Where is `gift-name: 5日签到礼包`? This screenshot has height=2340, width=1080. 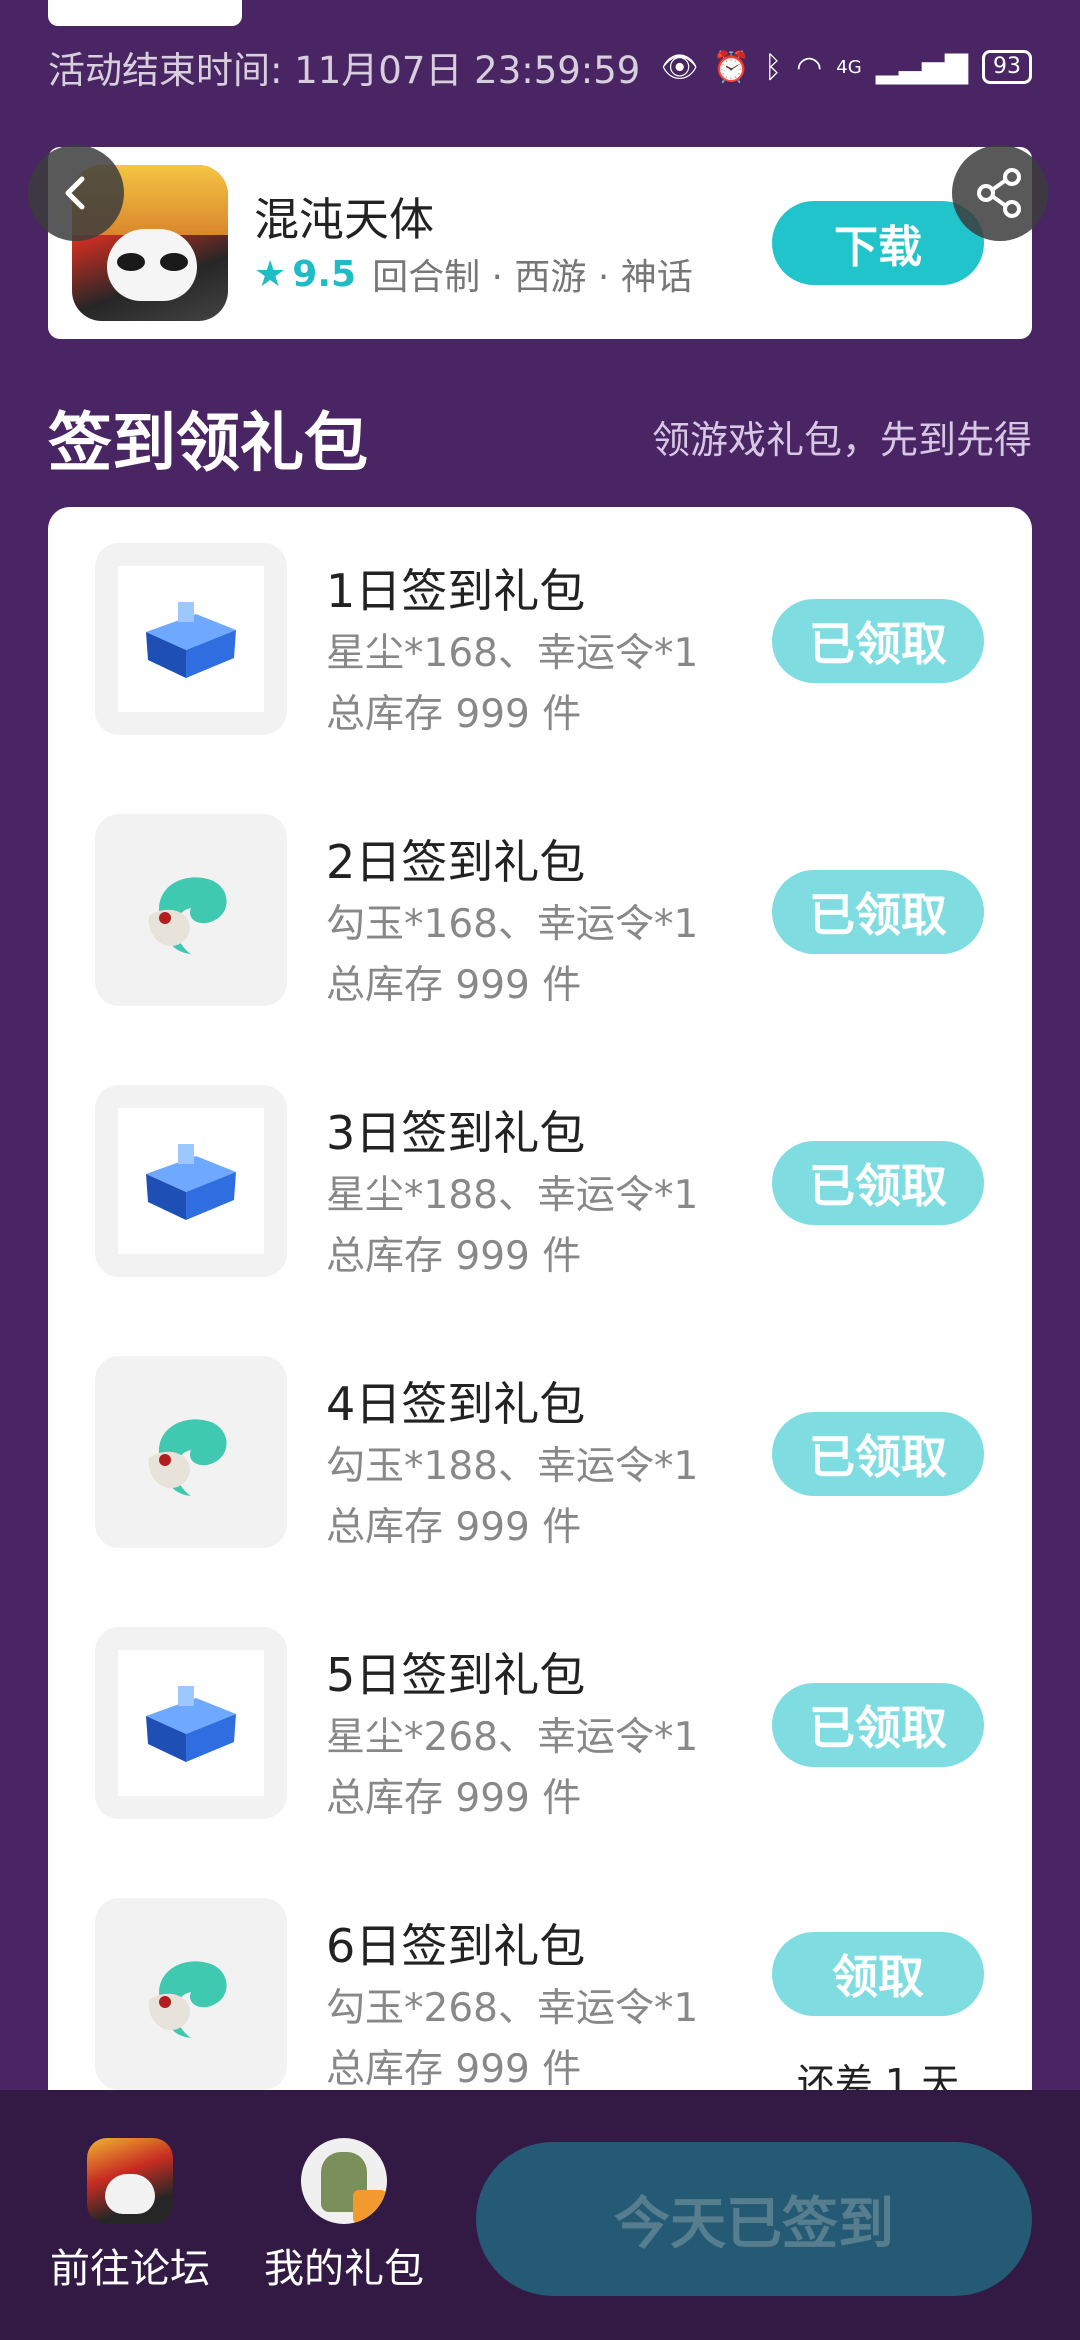 gift-name: 5日签到礼包 is located at coordinates (456, 1675).